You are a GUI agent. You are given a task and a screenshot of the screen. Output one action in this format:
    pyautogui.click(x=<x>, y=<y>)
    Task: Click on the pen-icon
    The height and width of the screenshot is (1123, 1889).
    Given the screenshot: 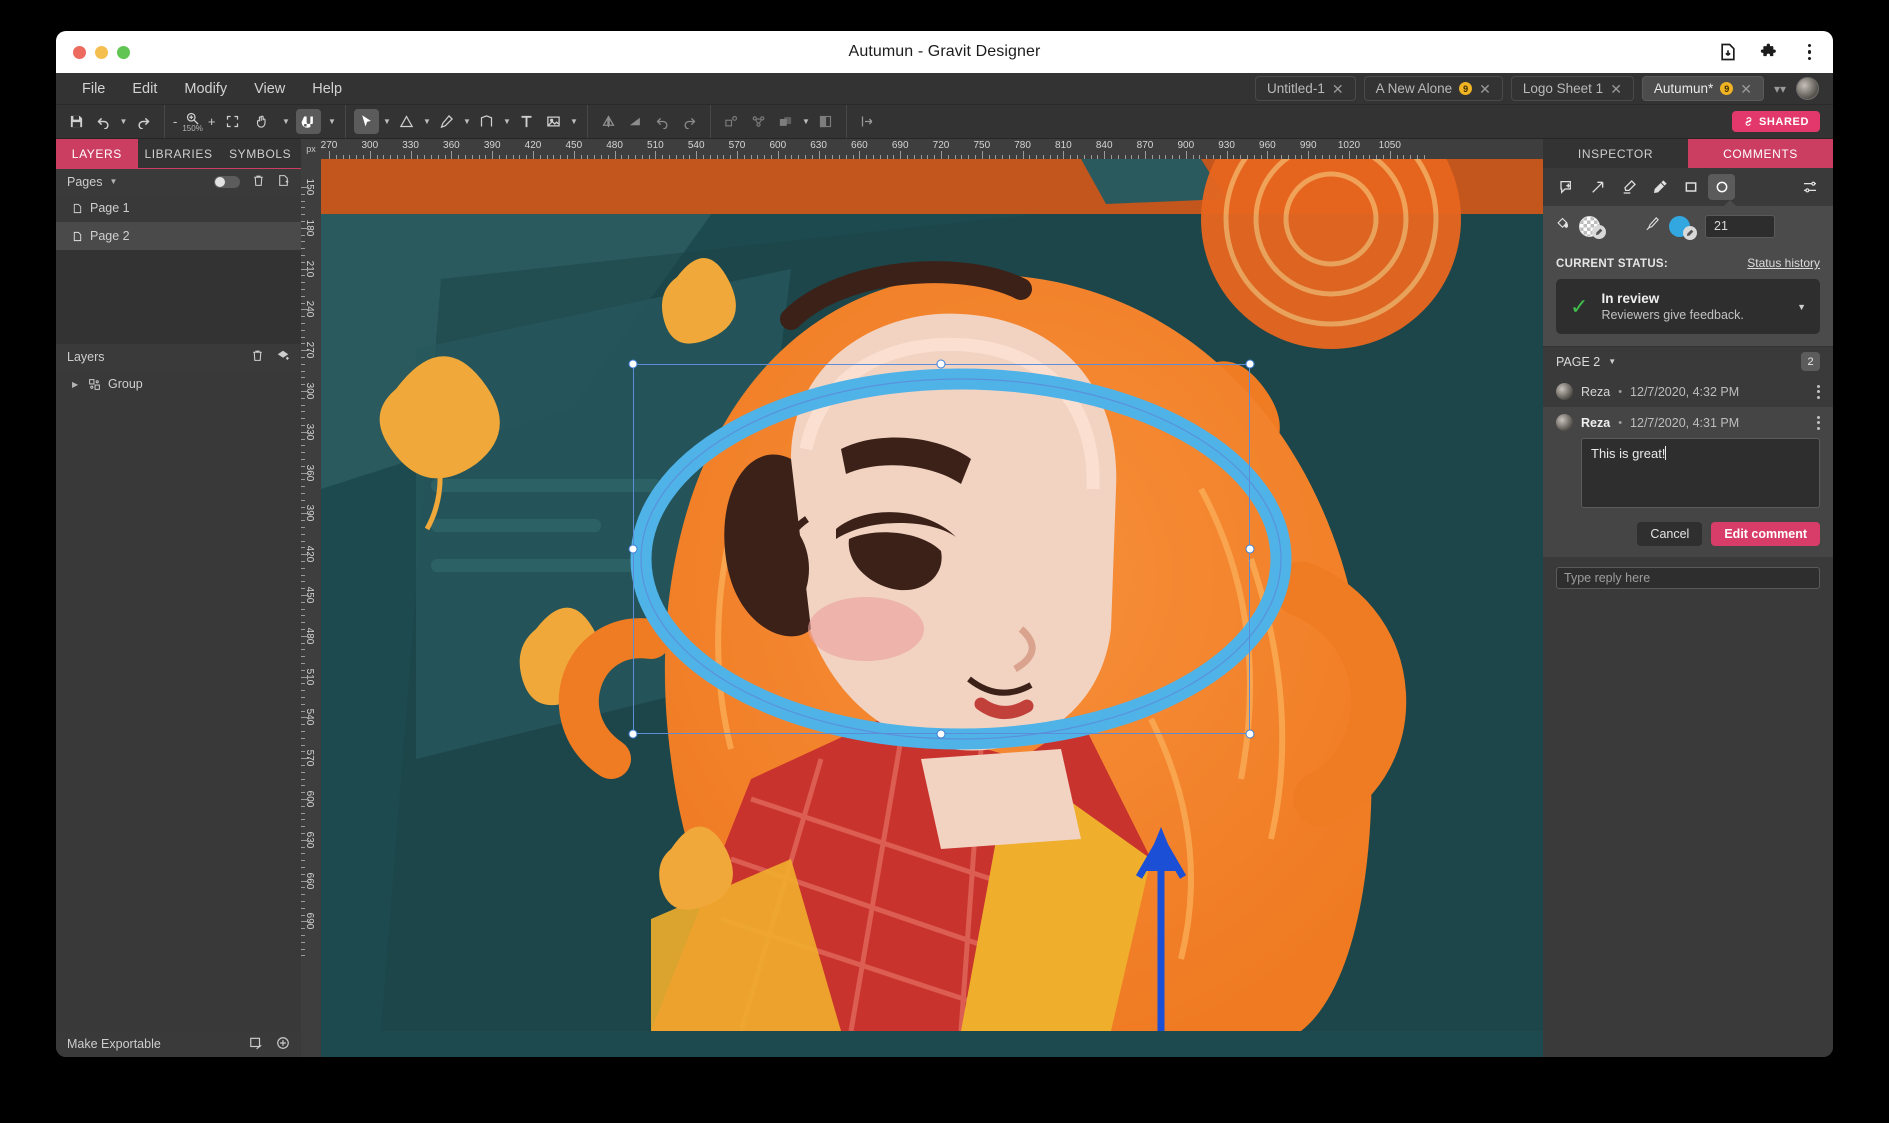 What is the action you would take?
    pyautogui.click(x=446, y=121)
    